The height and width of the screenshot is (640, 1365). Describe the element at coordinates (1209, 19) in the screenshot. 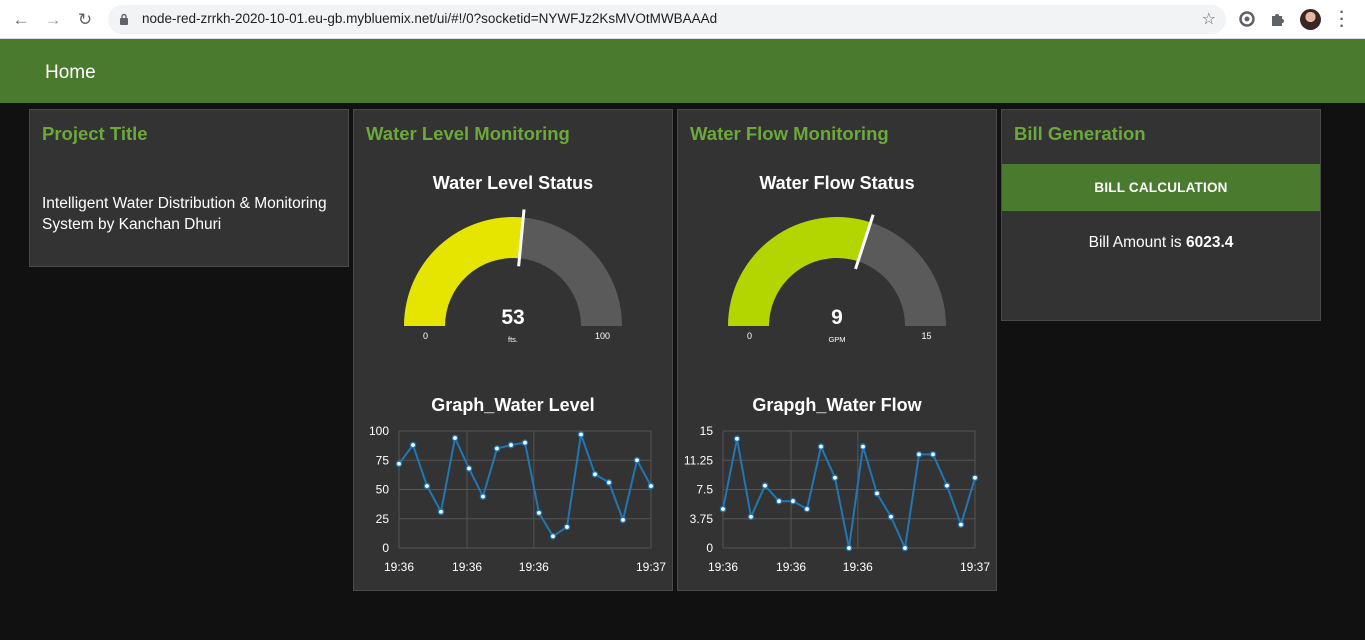

I see `bookmark-star-icon: ☆` at that location.